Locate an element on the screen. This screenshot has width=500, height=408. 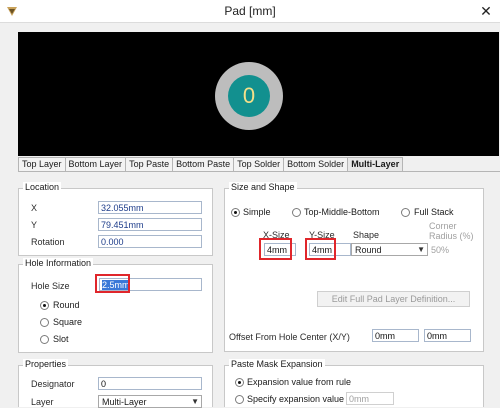
hole-size-label: Hole Size is located at coordinates (50, 286).